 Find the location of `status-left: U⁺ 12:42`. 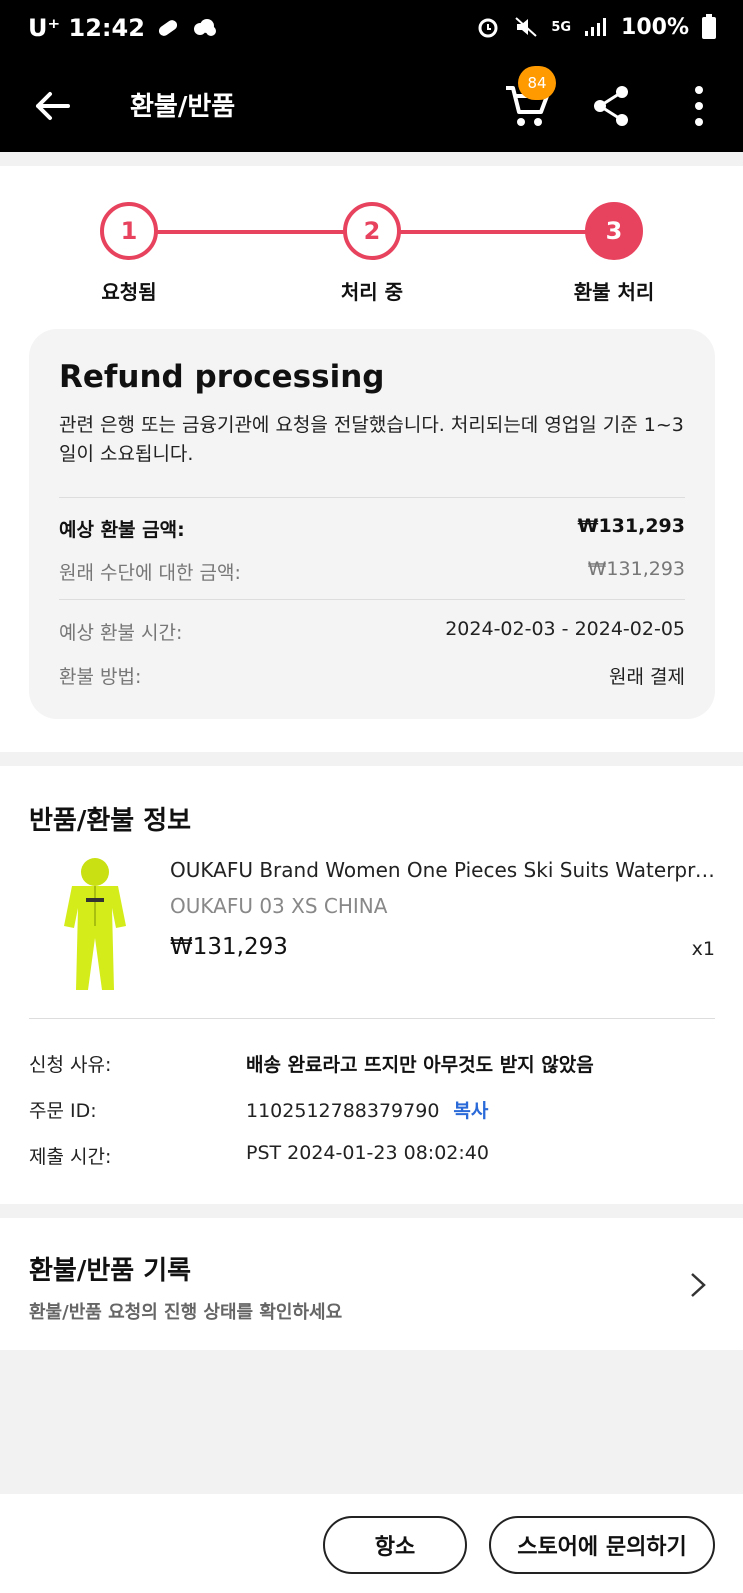

status-left: U⁺ 12:42 is located at coordinates (122, 28).